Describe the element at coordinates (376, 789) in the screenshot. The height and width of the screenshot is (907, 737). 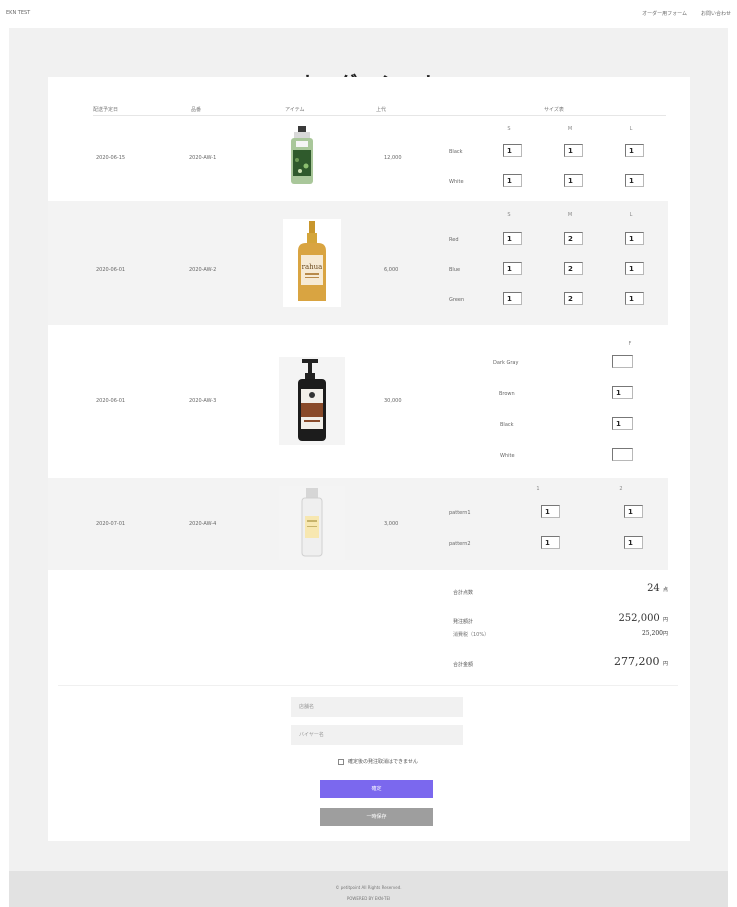
I see `confirm-button: 確定` at that location.